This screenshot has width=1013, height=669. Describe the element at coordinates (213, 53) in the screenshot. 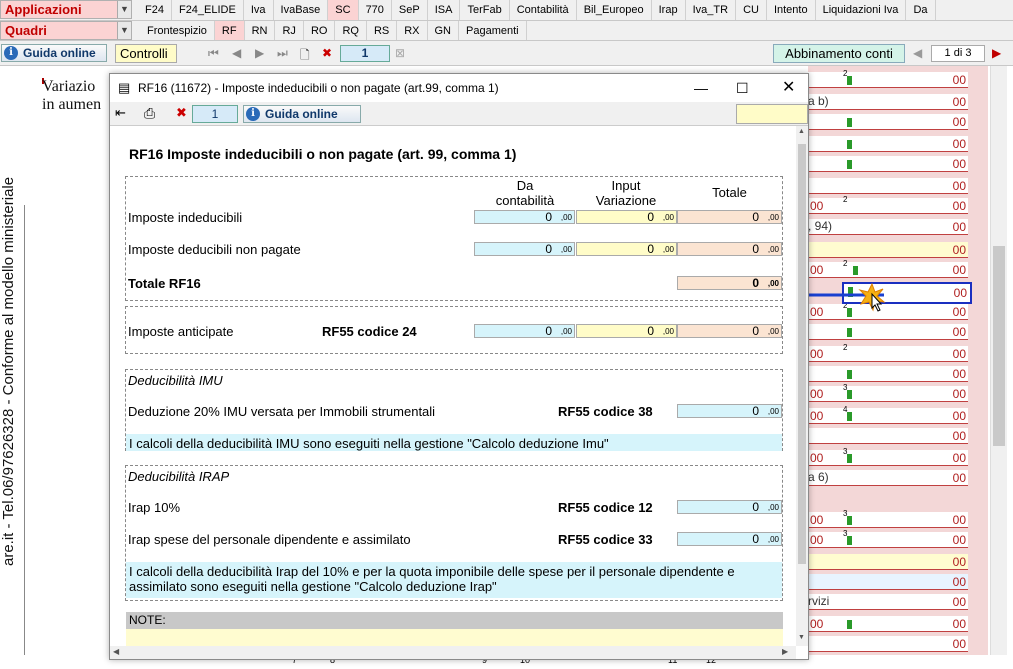

I see `first-page-icon: ⏮` at that location.